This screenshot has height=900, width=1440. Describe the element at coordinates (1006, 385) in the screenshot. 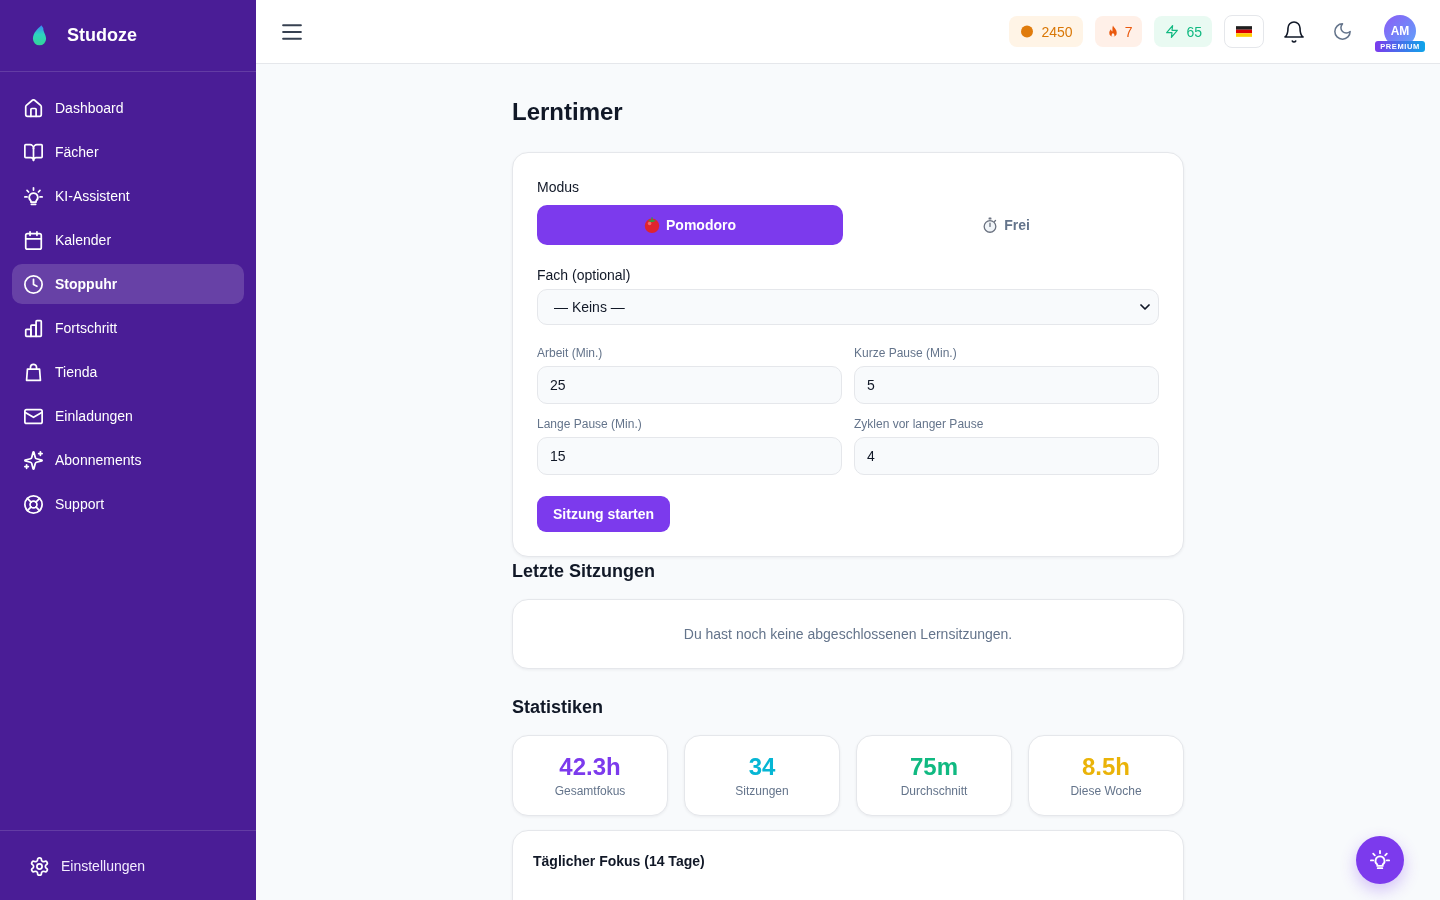

I see `input-field: 5` at that location.